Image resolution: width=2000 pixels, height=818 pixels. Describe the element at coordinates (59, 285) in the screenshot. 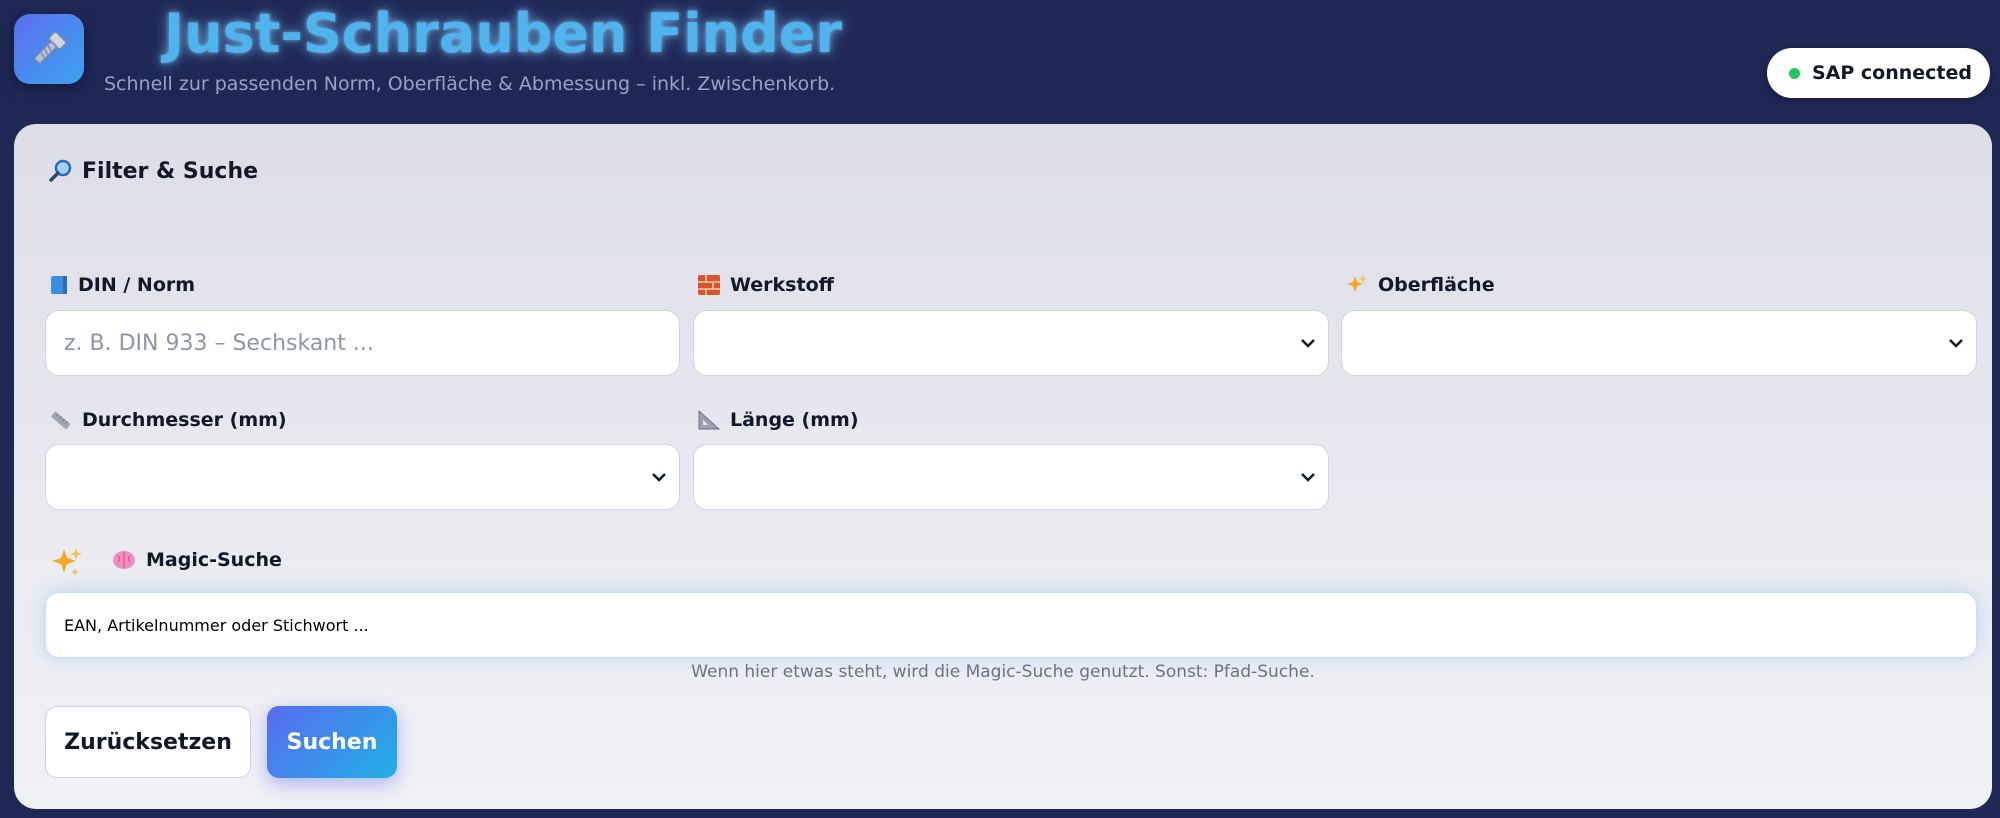

I see `book-icon` at that location.